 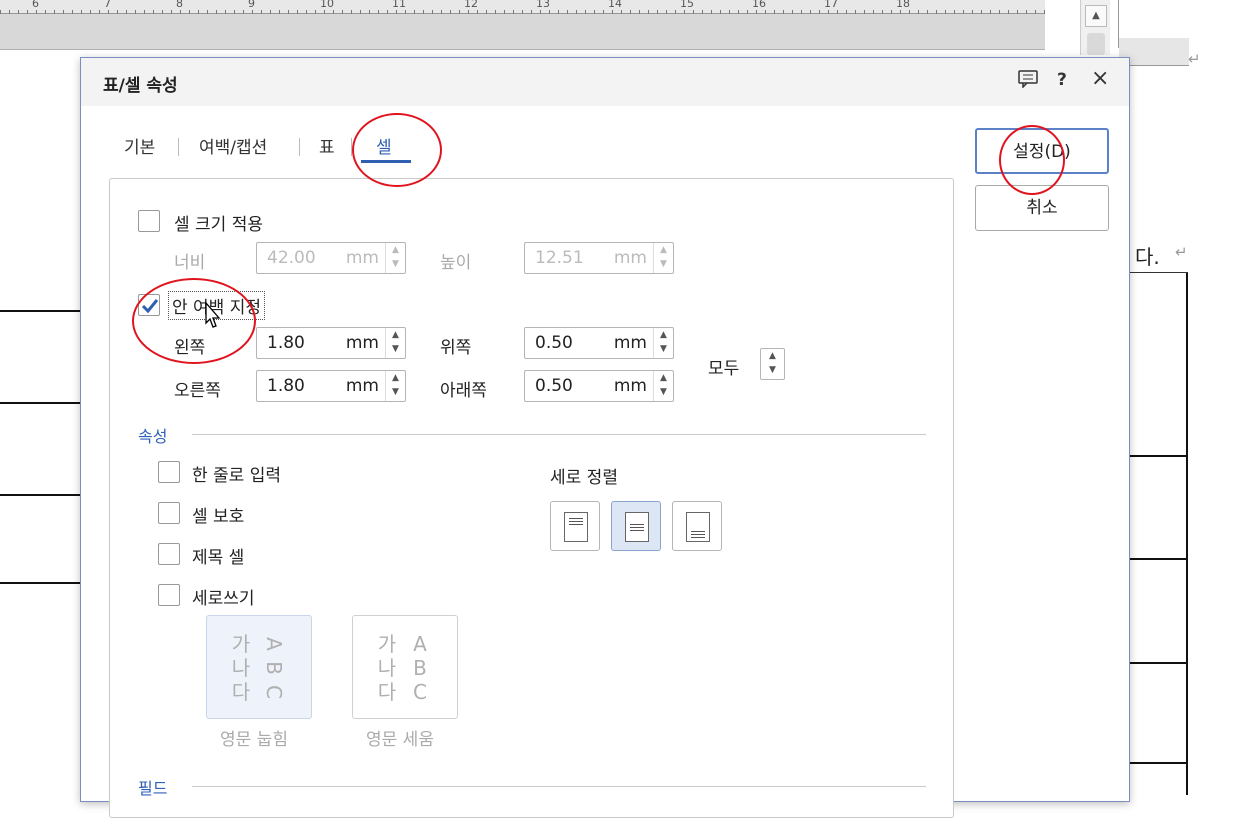 I want to click on ruler-number: 8, so click(x=179, y=5).